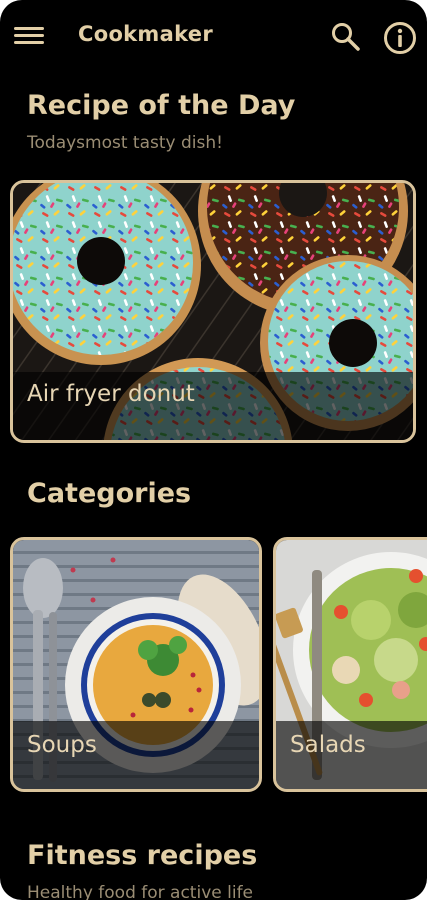 The width and height of the screenshot is (427, 900). I want to click on app-bar: Cookmaker, so click(213, 36).